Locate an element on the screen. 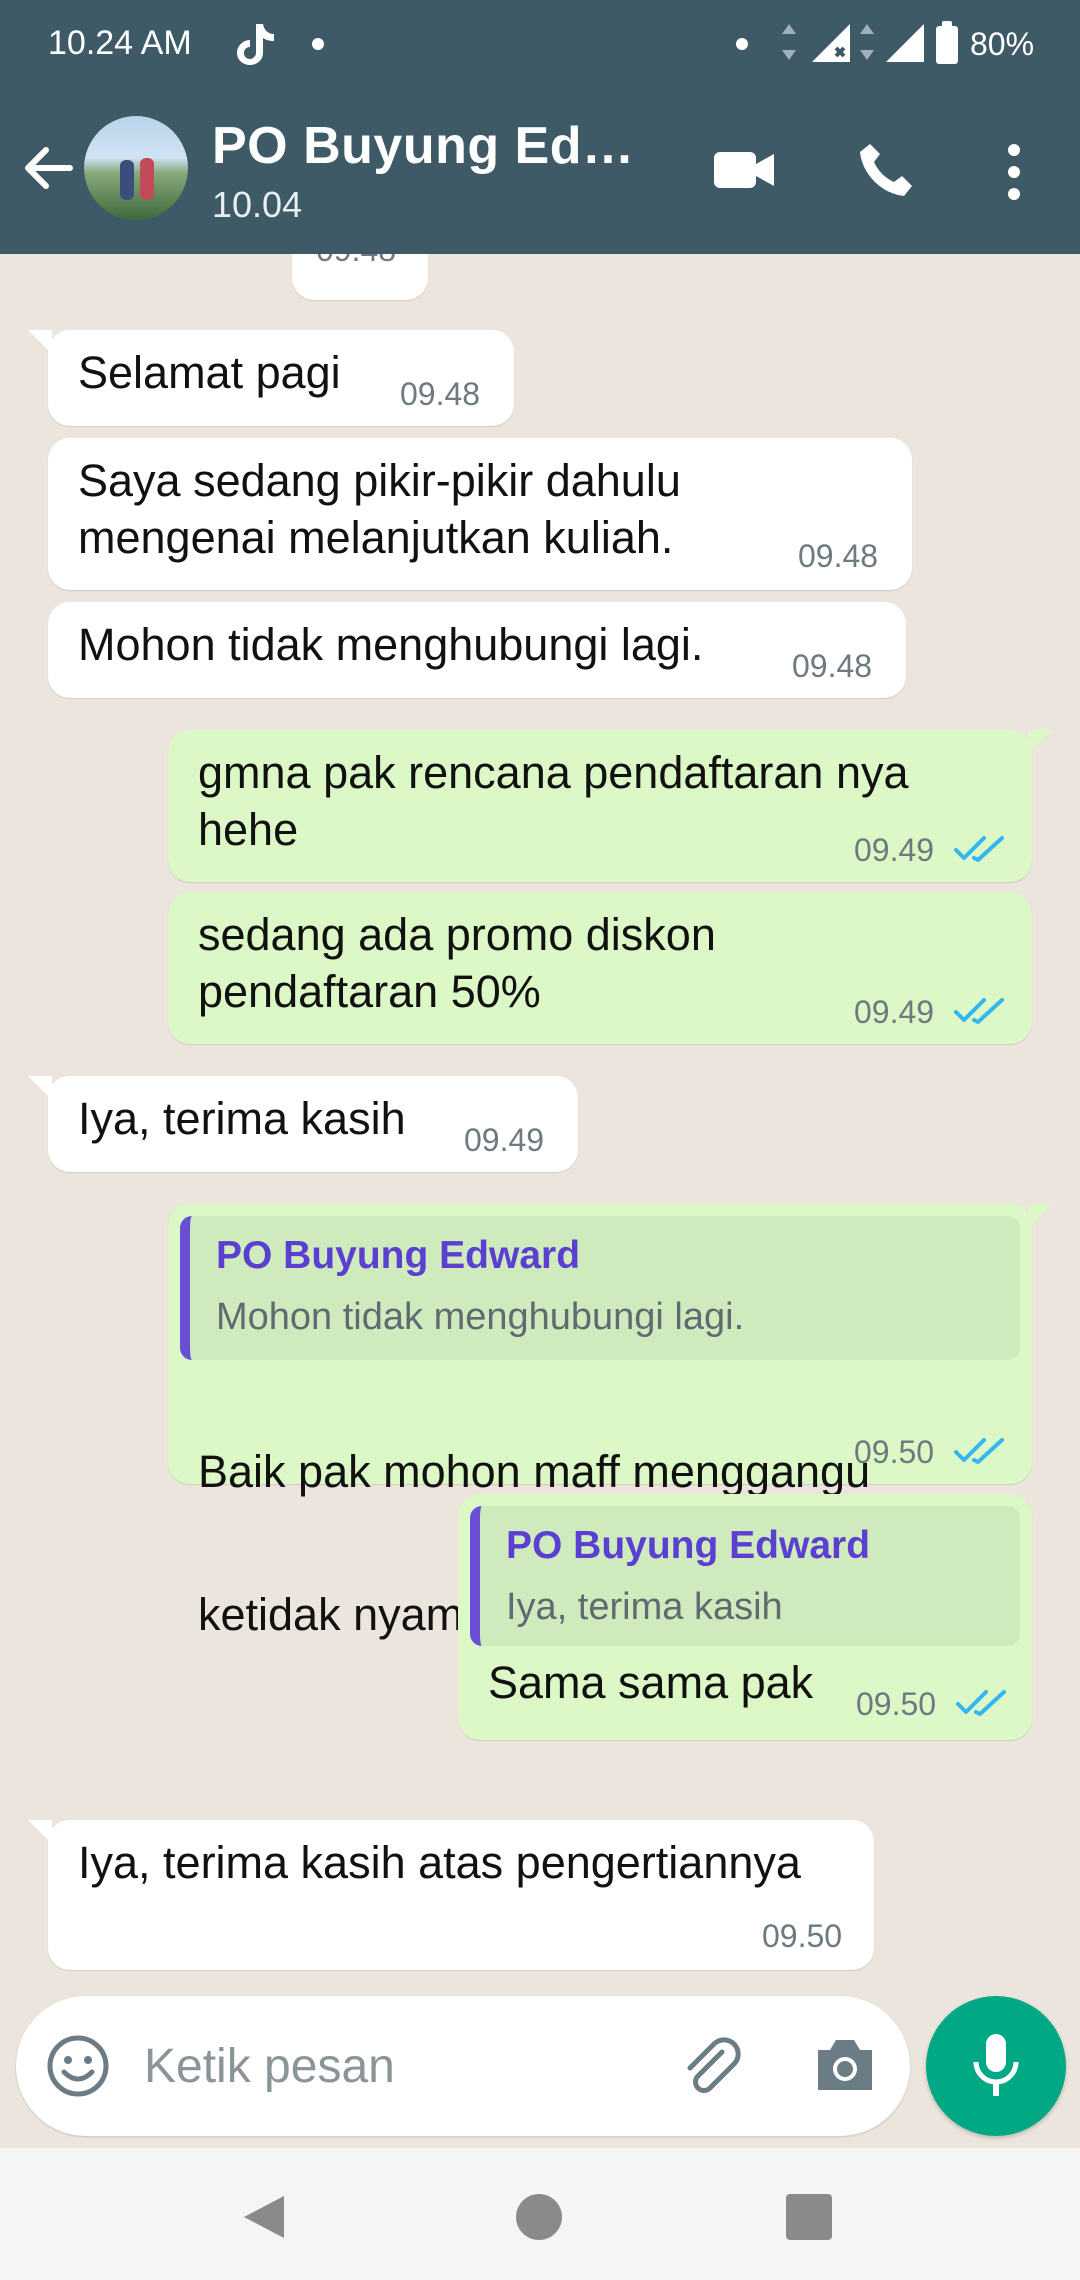  top-bar: 10.24 AM 80% PO Buyung Edwa... 10.04 is located at coordinates (540, 127).